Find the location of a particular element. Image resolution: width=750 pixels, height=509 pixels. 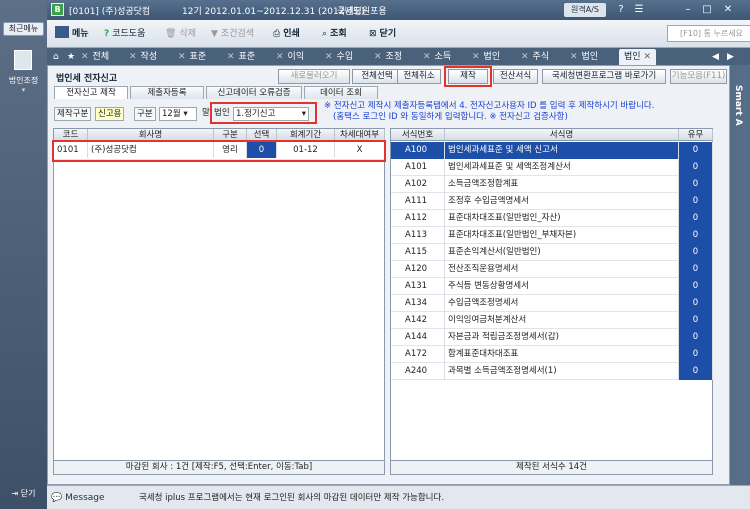

tab-active: 법인 ✕ is located at coordinates (637, 57).